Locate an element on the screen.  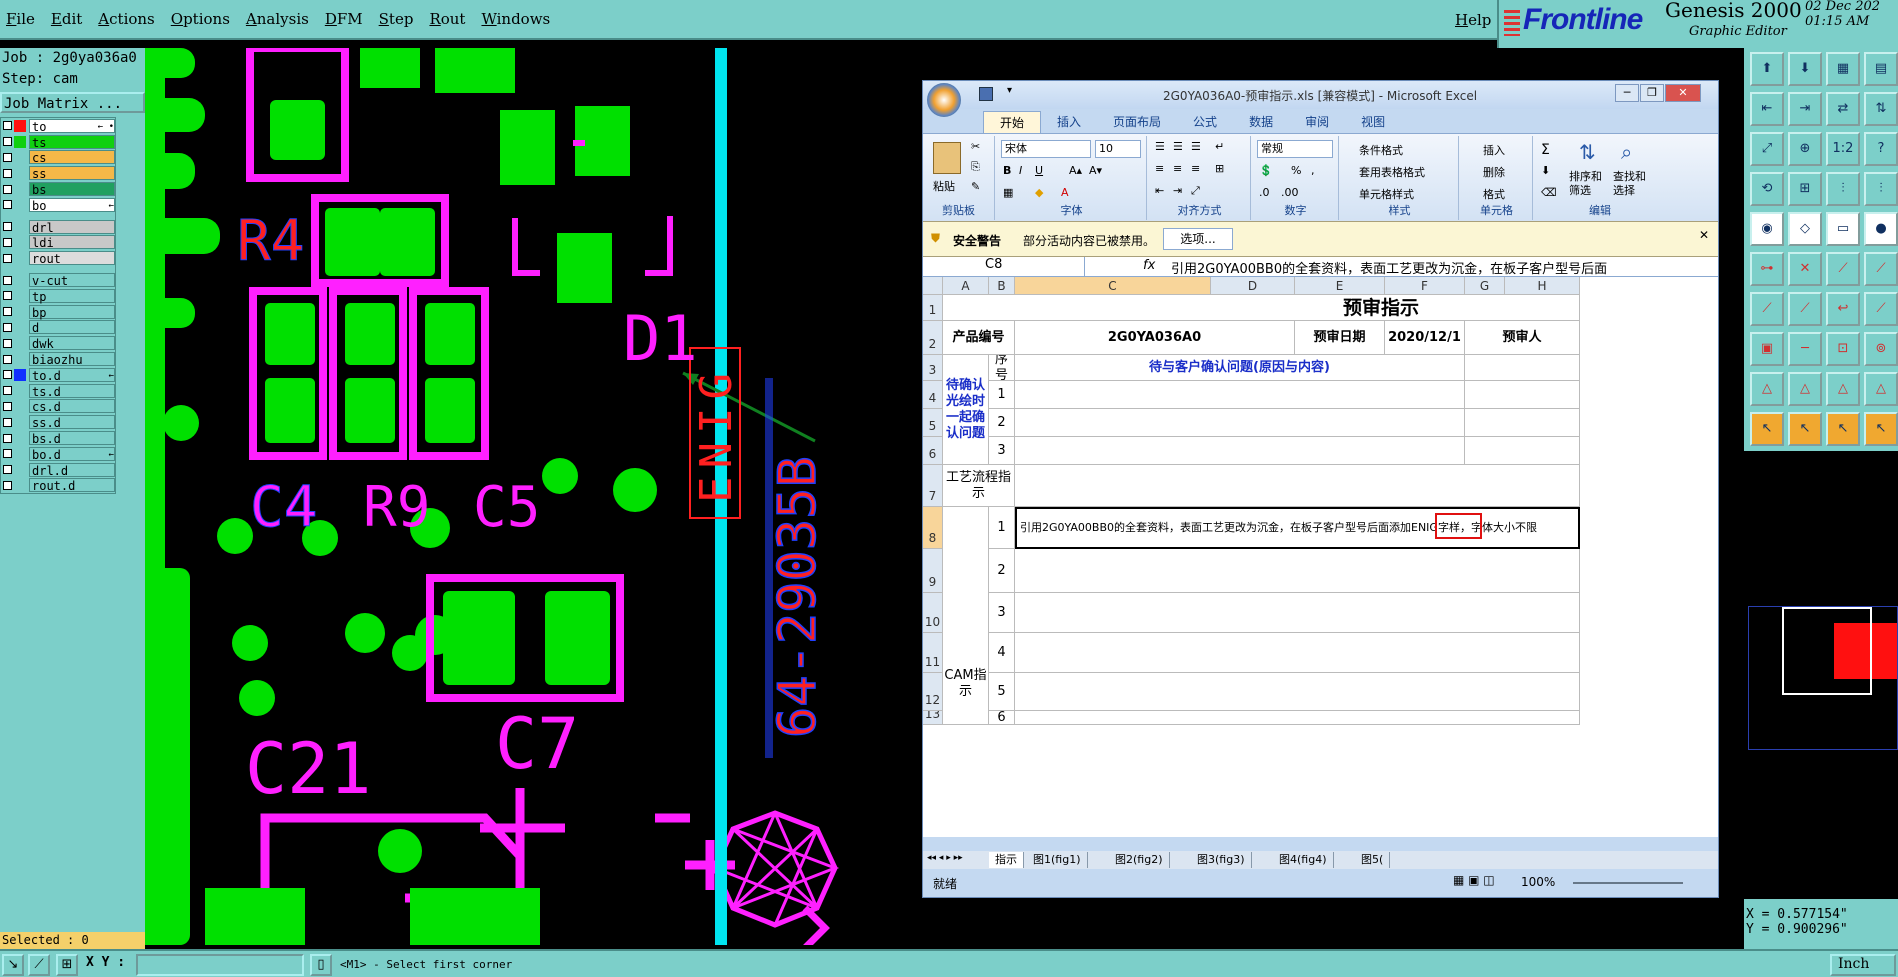
layer-name: to ← • is located at coordinates (72, 126).